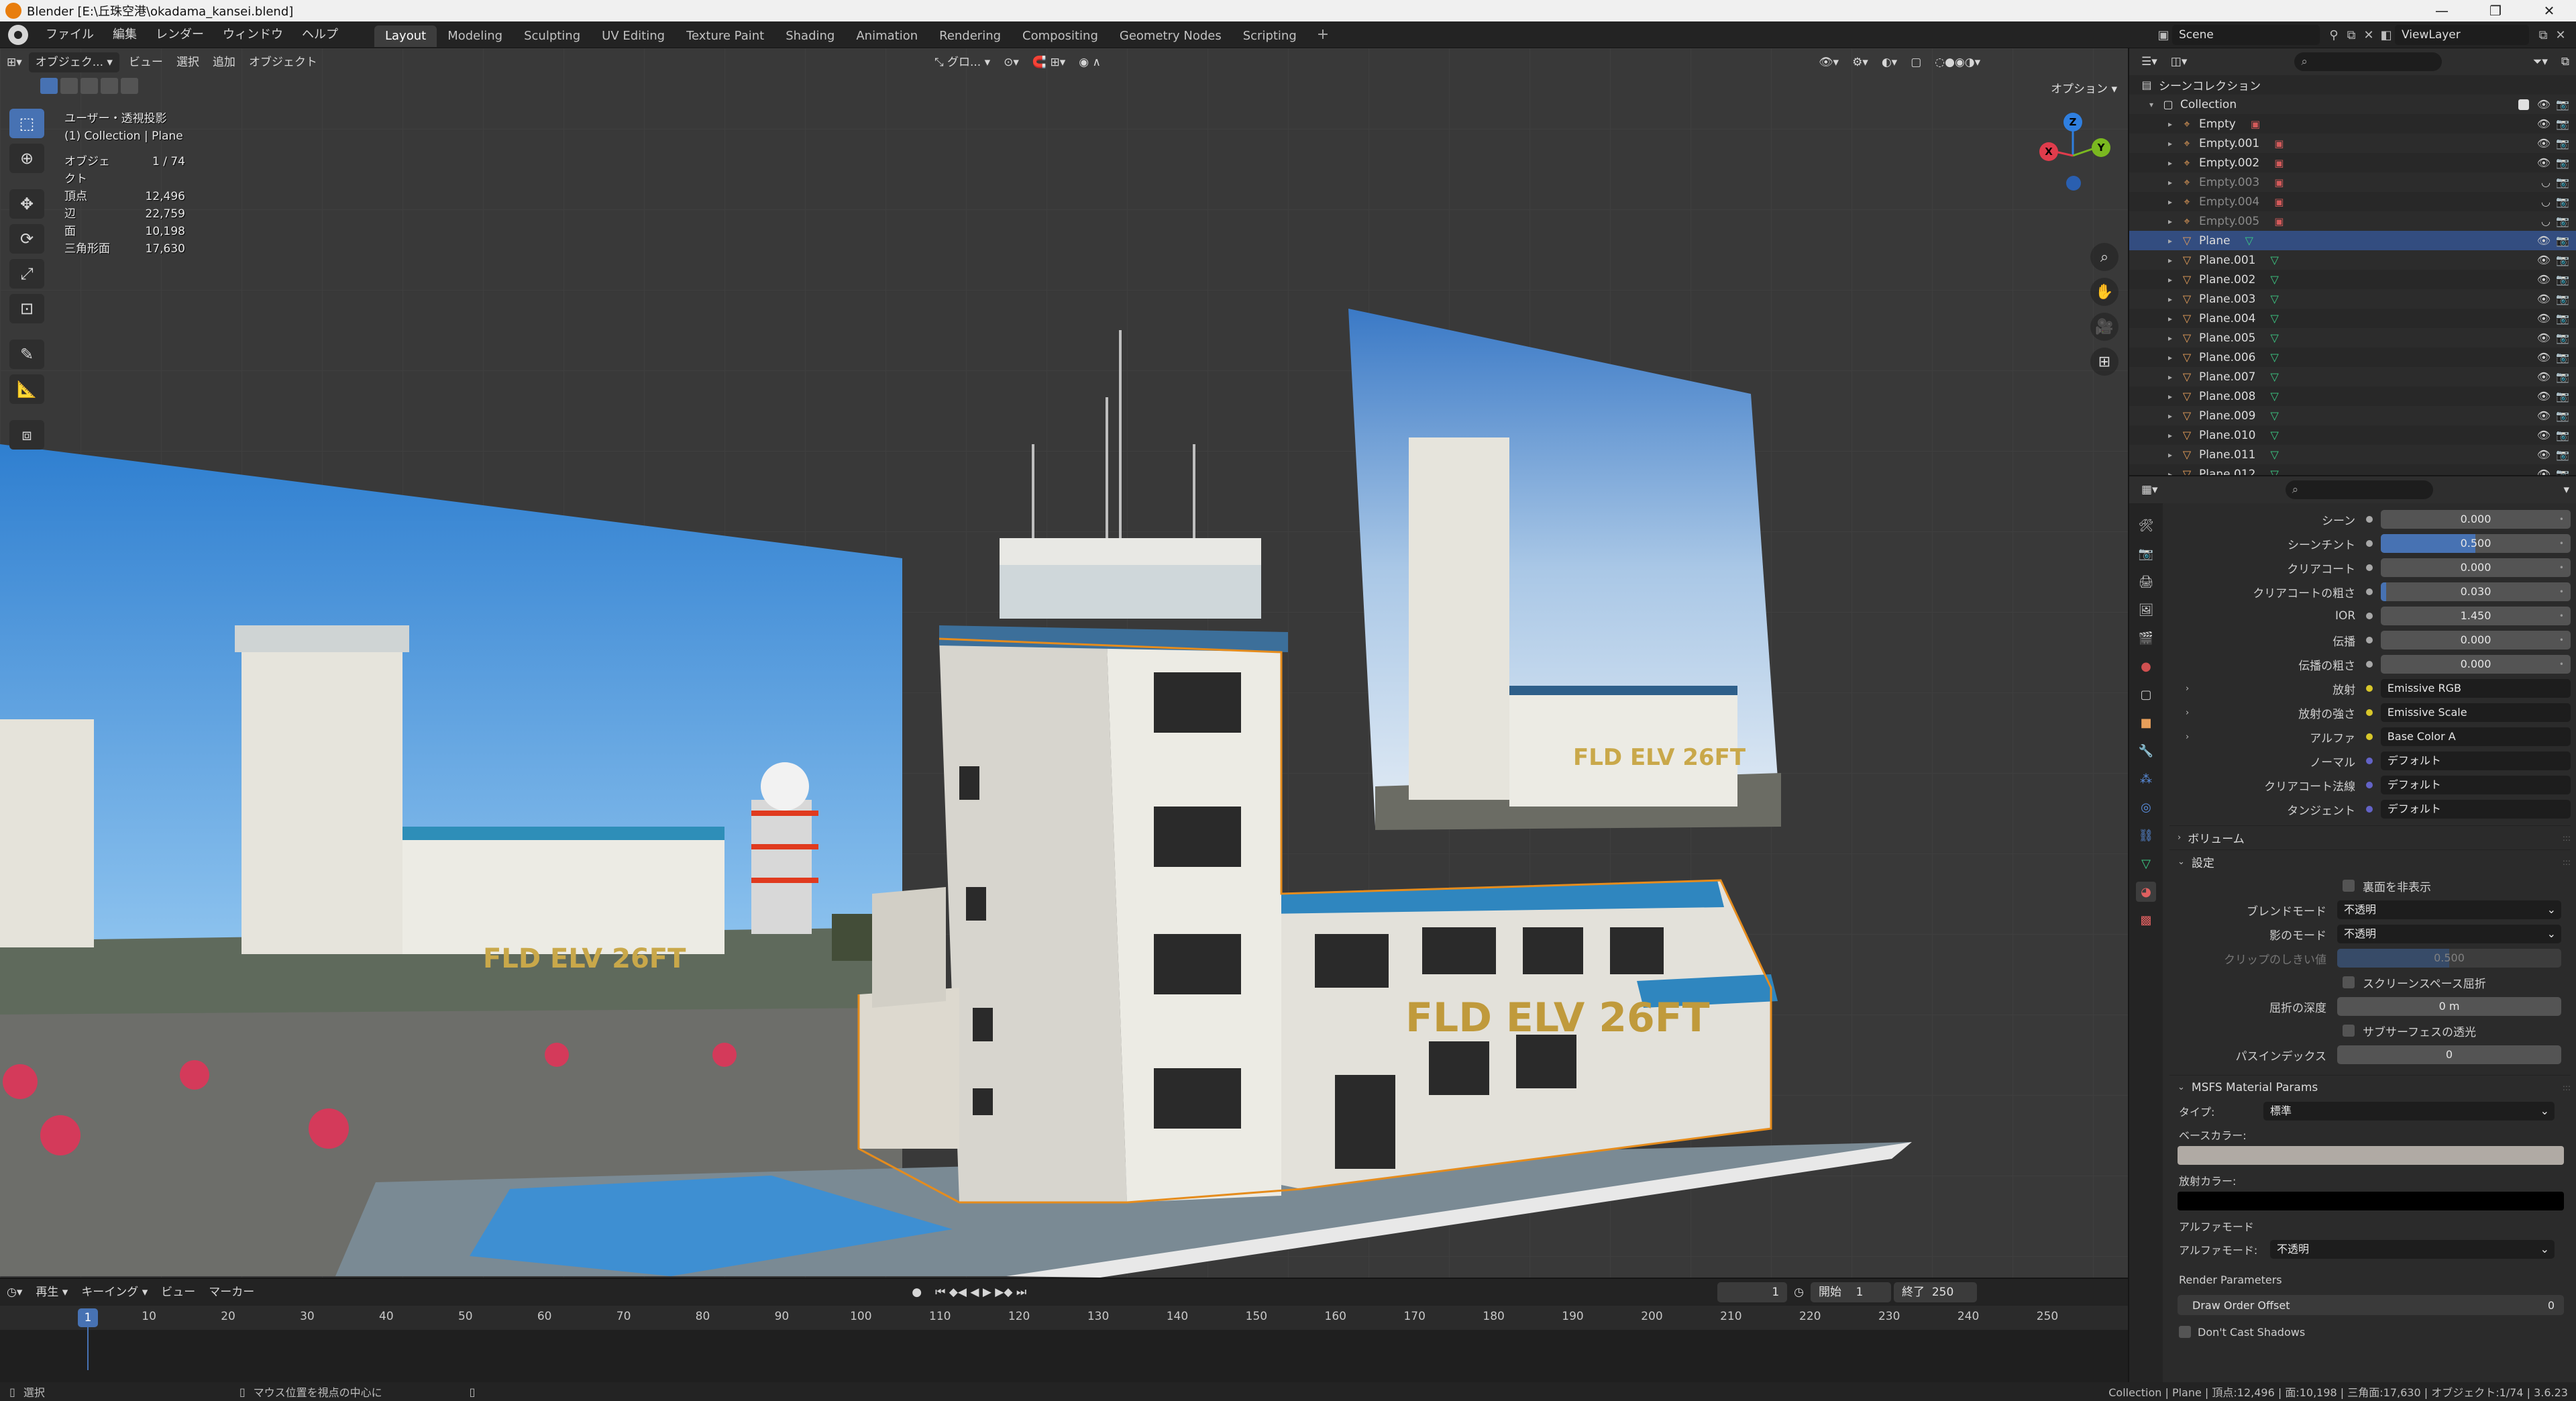 The width and height of the screenshot is (2576, 1401). Describe the element at coordinates (2150, 490) in the screenshot. I see `properties-editor-type-icon: ▦▾` at that location.